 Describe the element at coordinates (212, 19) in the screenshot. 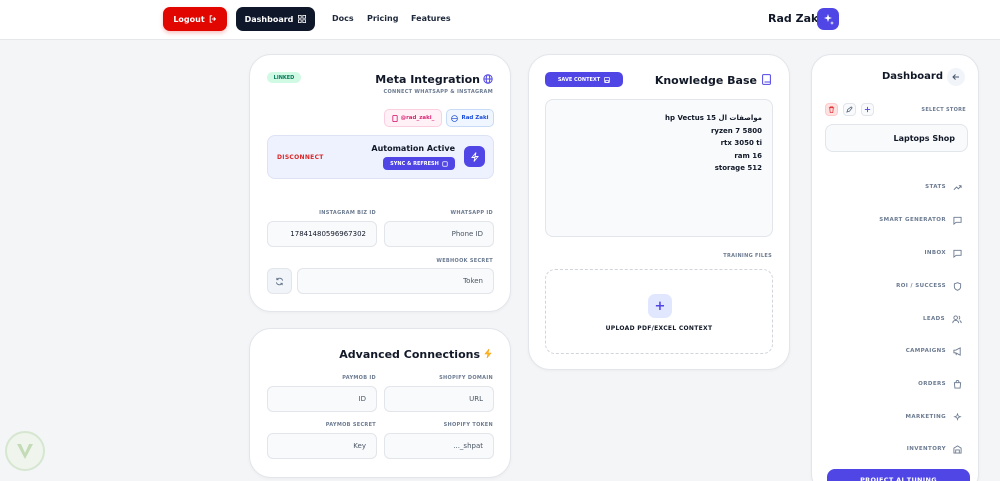

I see `logout-icon` at that location.